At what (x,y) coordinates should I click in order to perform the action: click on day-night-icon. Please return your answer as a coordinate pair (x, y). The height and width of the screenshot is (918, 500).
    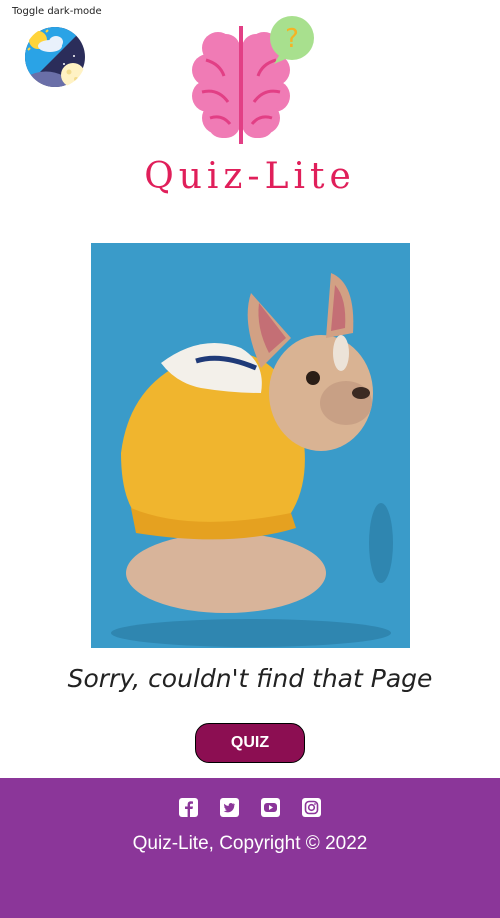
    Looking at the image, I should click on (54, 56).